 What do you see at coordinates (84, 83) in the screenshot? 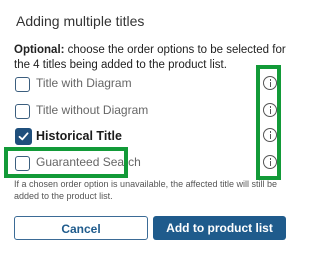
I see `option-label: Title with Diagram` at bounding box center [84, 83].